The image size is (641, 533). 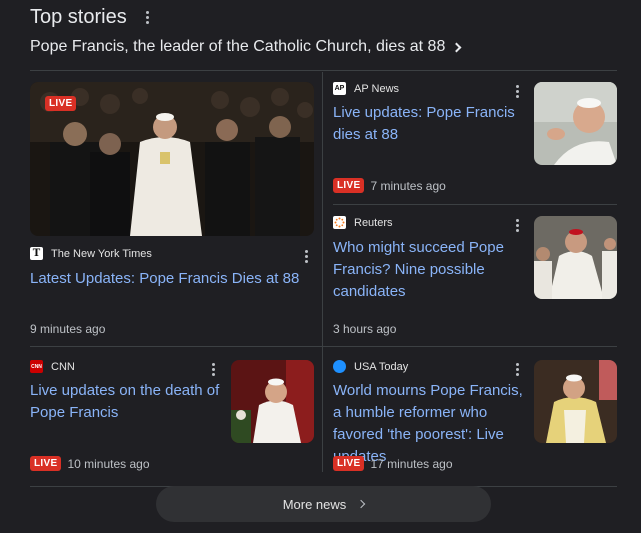 I want to click on story-source: Reuters, so click(x=363, y=222).